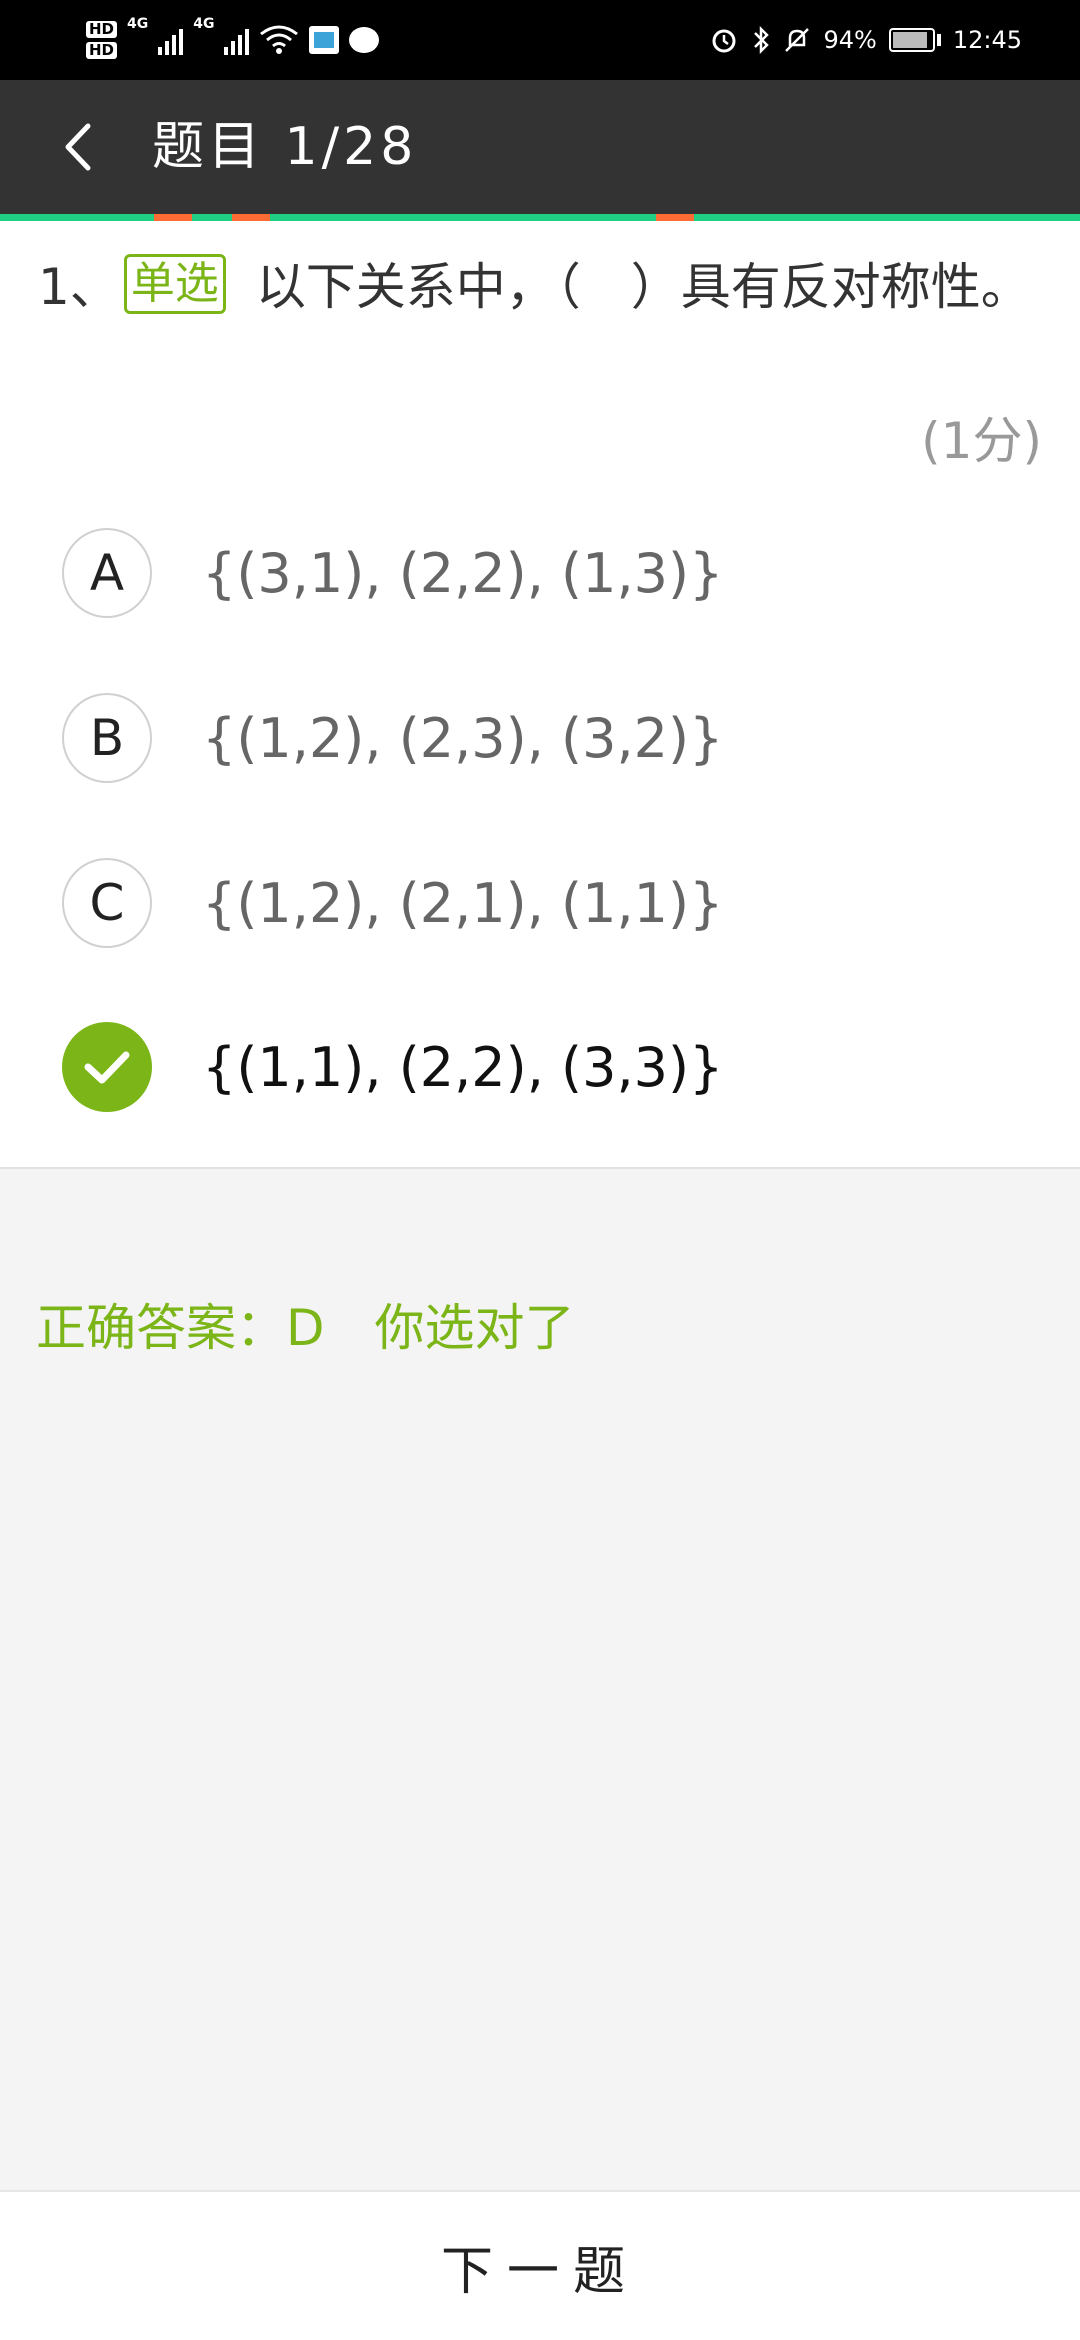  Describe the element at coordinates (79, 287) in the screenshot. I see `question-number: 1、` at that location.